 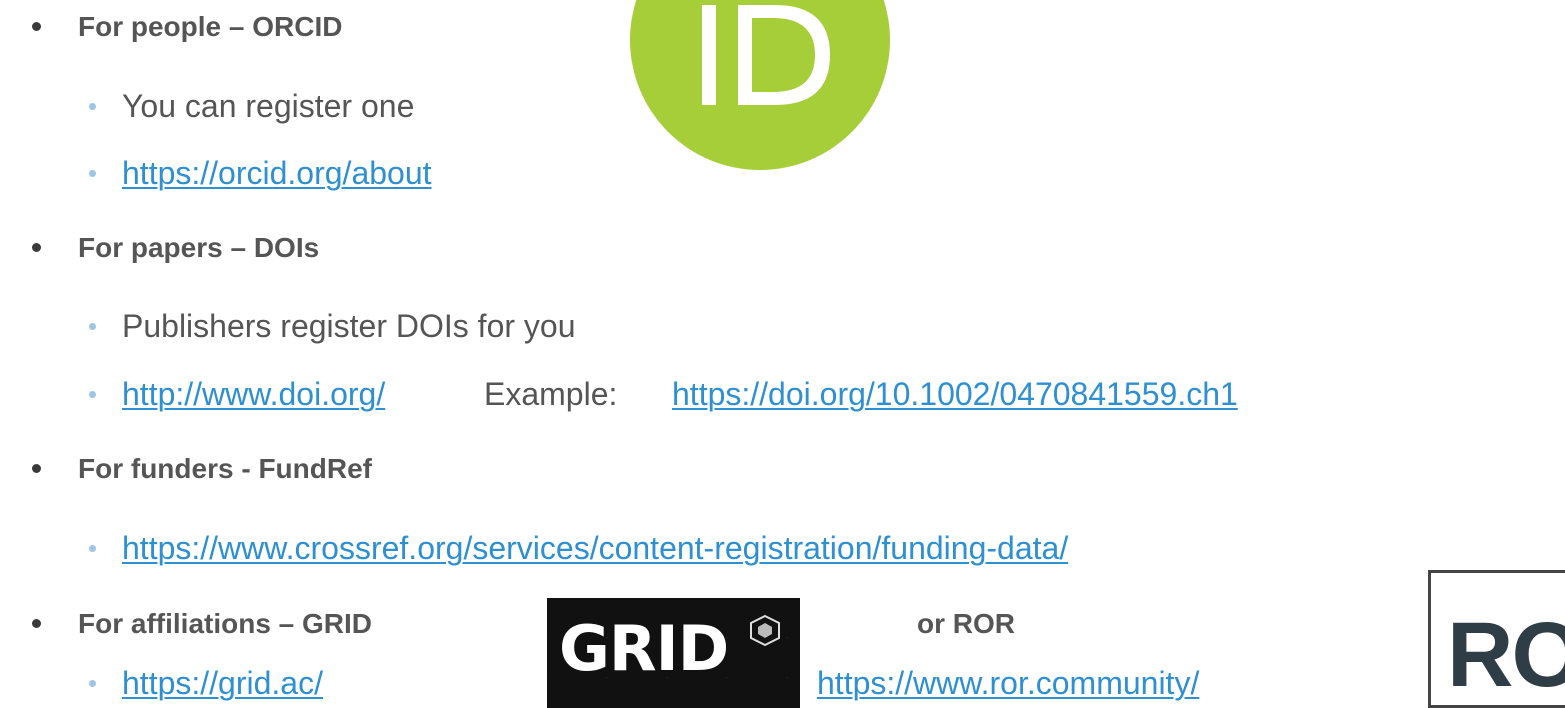 I want to click on ror-logo-text: ROR, so click(x=1506, y=655).